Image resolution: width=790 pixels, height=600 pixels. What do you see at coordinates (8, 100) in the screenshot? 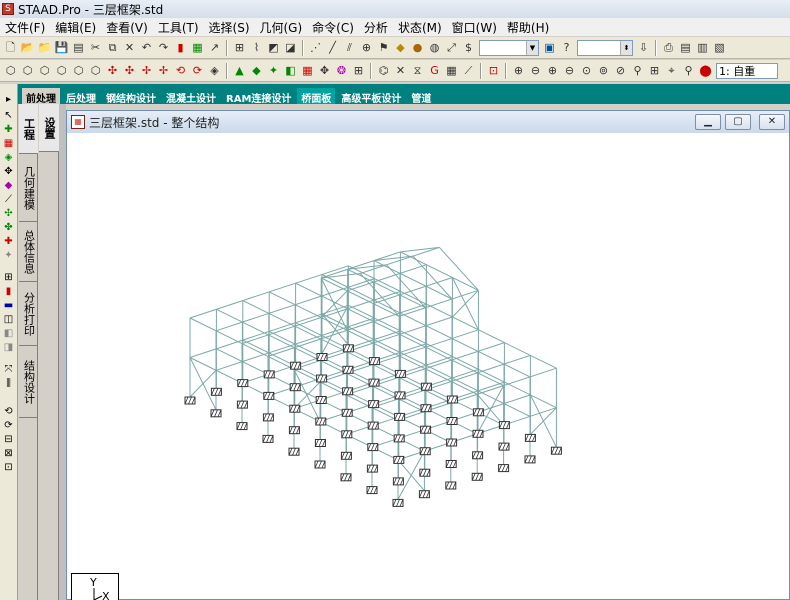
I see `page-control-icon: ▸` at bounding box center [8, 100].